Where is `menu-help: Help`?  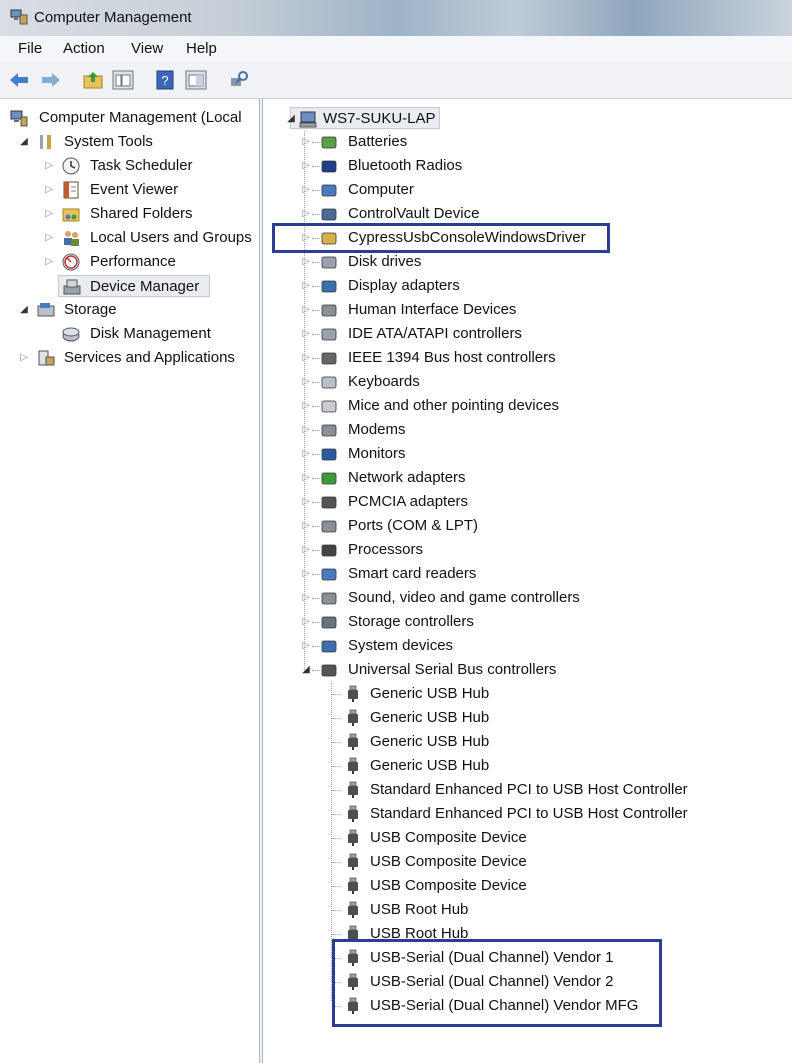 menu-help: Help is located at coordinates (201, 48).